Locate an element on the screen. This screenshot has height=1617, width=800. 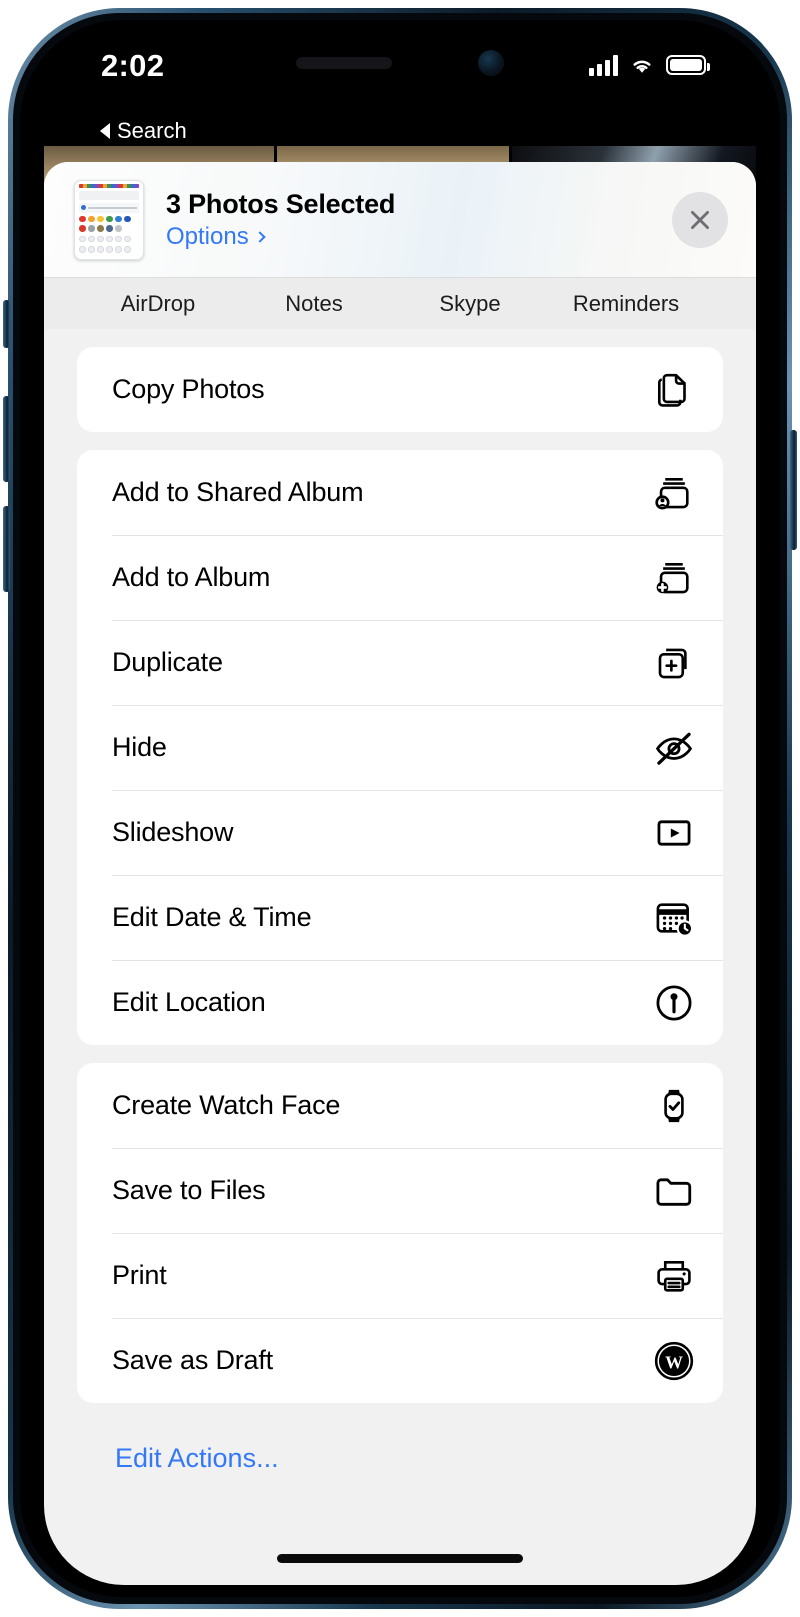
action-label: Edit Location is located at coordinates (189, 1002).